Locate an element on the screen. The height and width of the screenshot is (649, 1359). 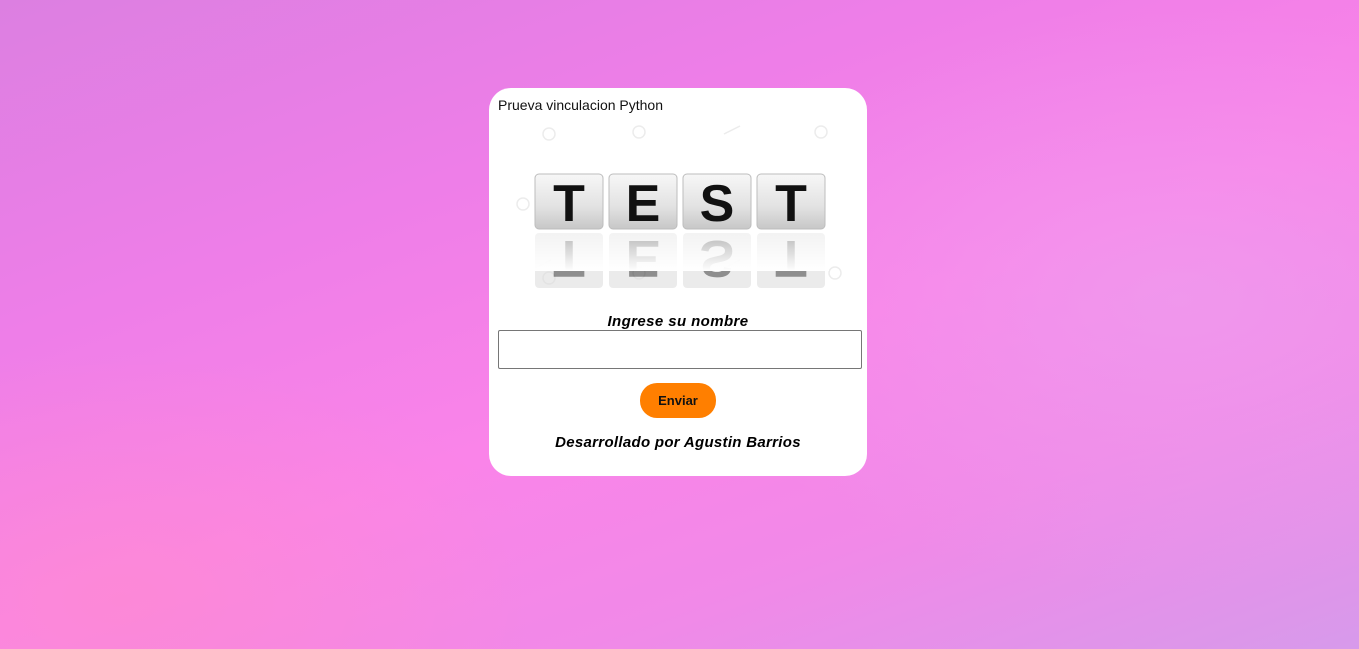
name-input is located at coordinates (680, 349).